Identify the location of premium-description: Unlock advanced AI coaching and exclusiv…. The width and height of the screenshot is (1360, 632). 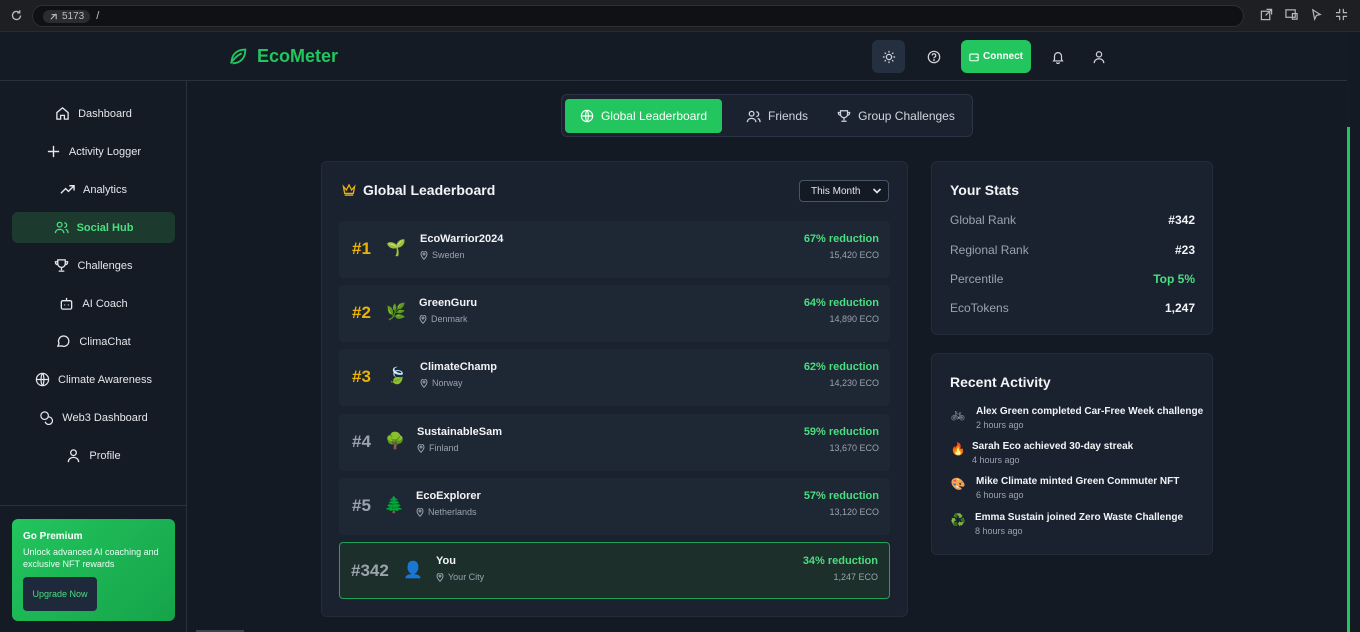
(91, 558).